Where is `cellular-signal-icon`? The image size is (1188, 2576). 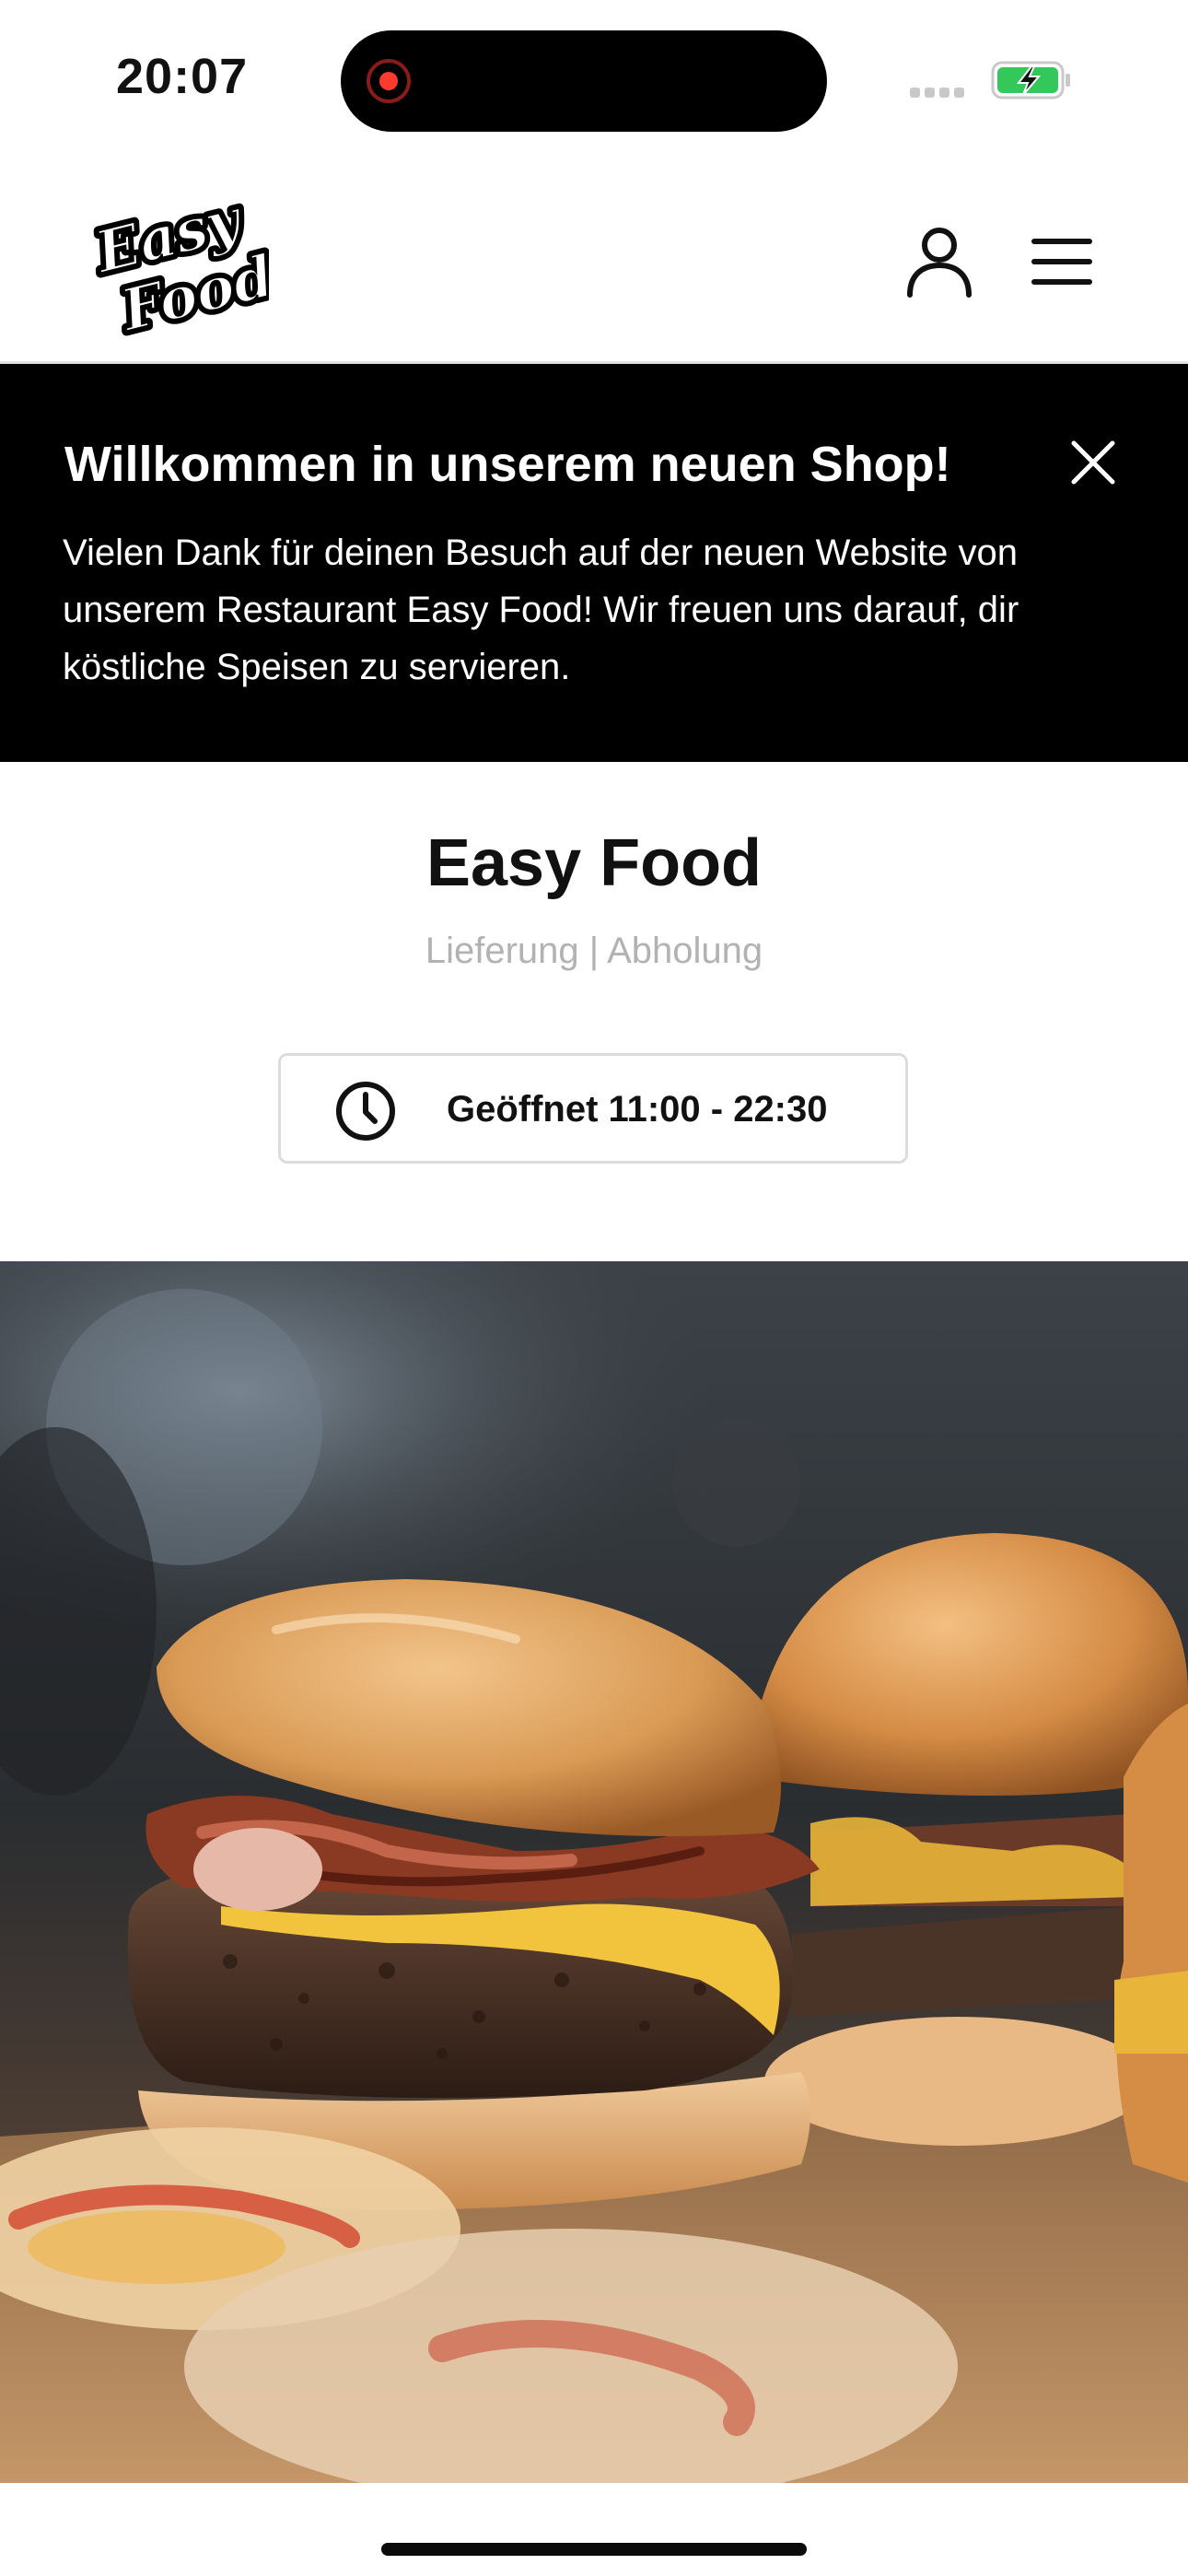 cellular-signal-icon is located at coordinates (937, 93).